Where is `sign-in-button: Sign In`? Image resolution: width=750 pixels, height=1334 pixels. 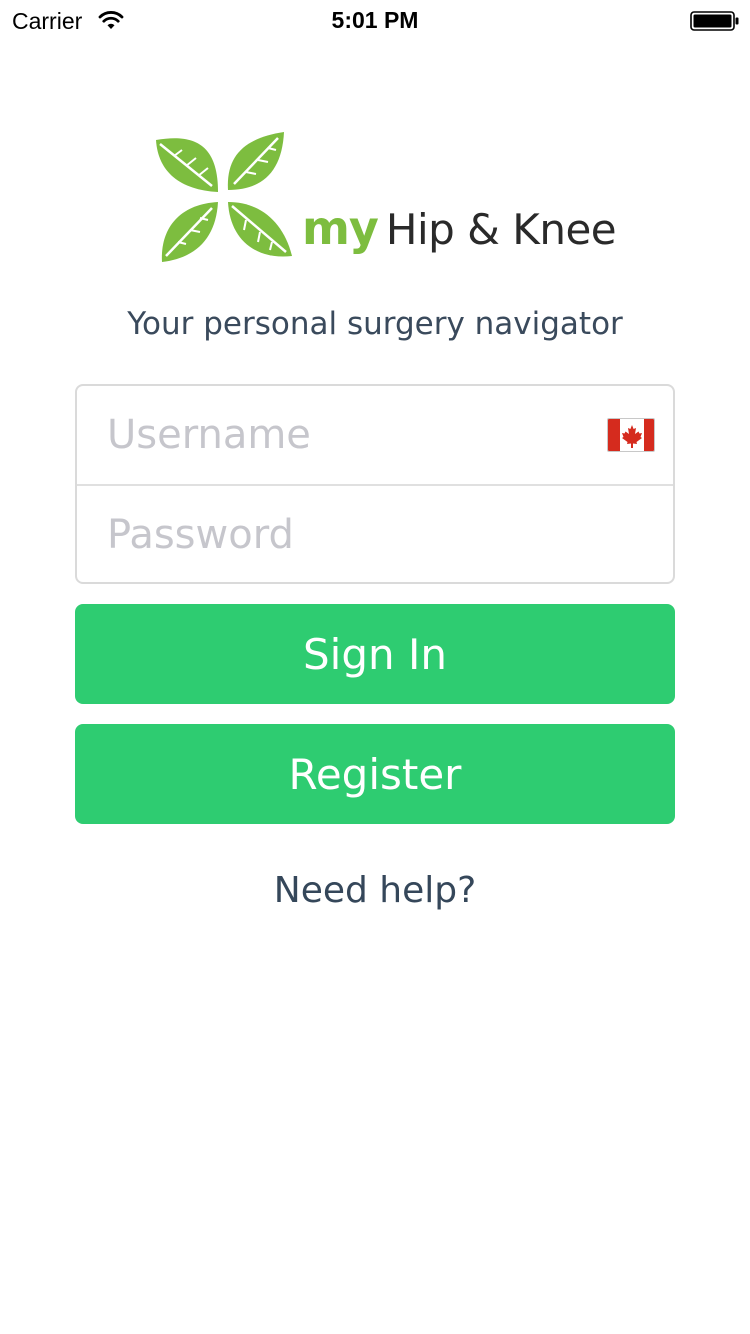 sign-in-button: Sign In is located at coordinates (375, 654).